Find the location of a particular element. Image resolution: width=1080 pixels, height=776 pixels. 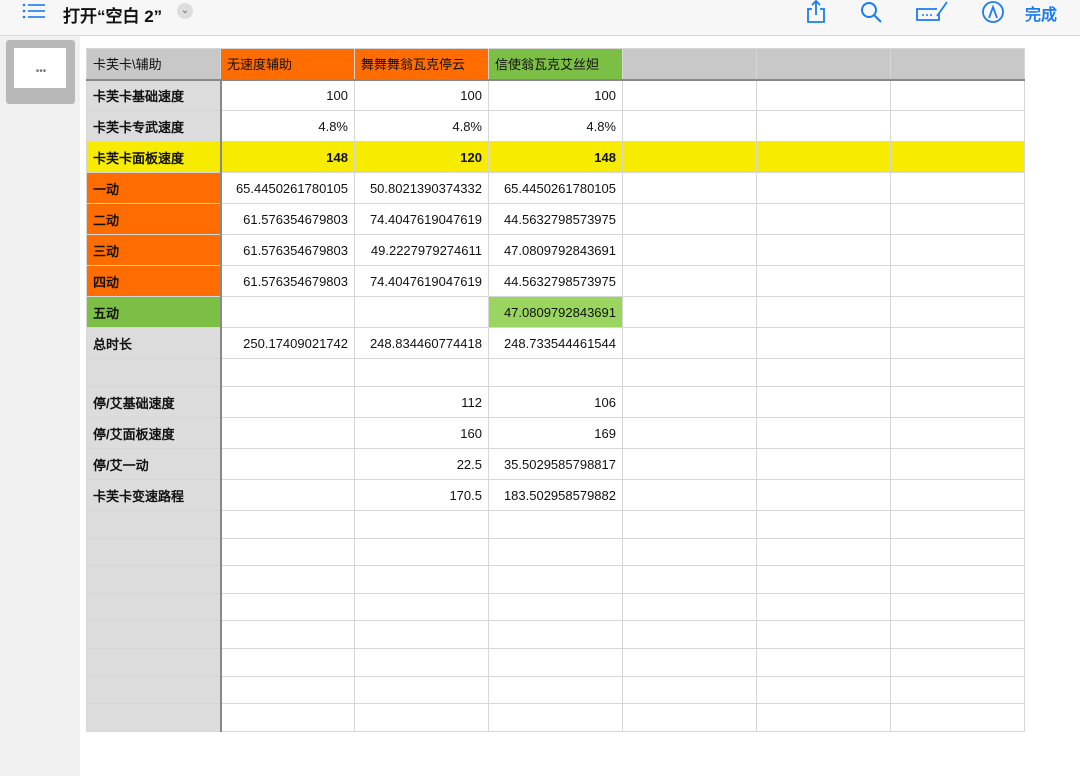

table-cell: 170.5 is located at coordinates (421, 495).